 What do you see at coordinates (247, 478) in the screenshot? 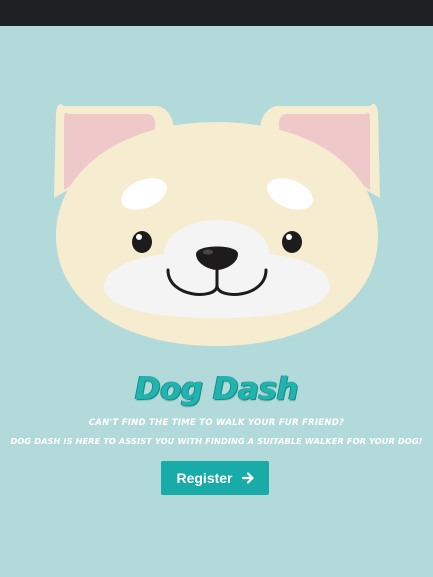
I see `arrow-right-icon` at bounding box center [247, 478].